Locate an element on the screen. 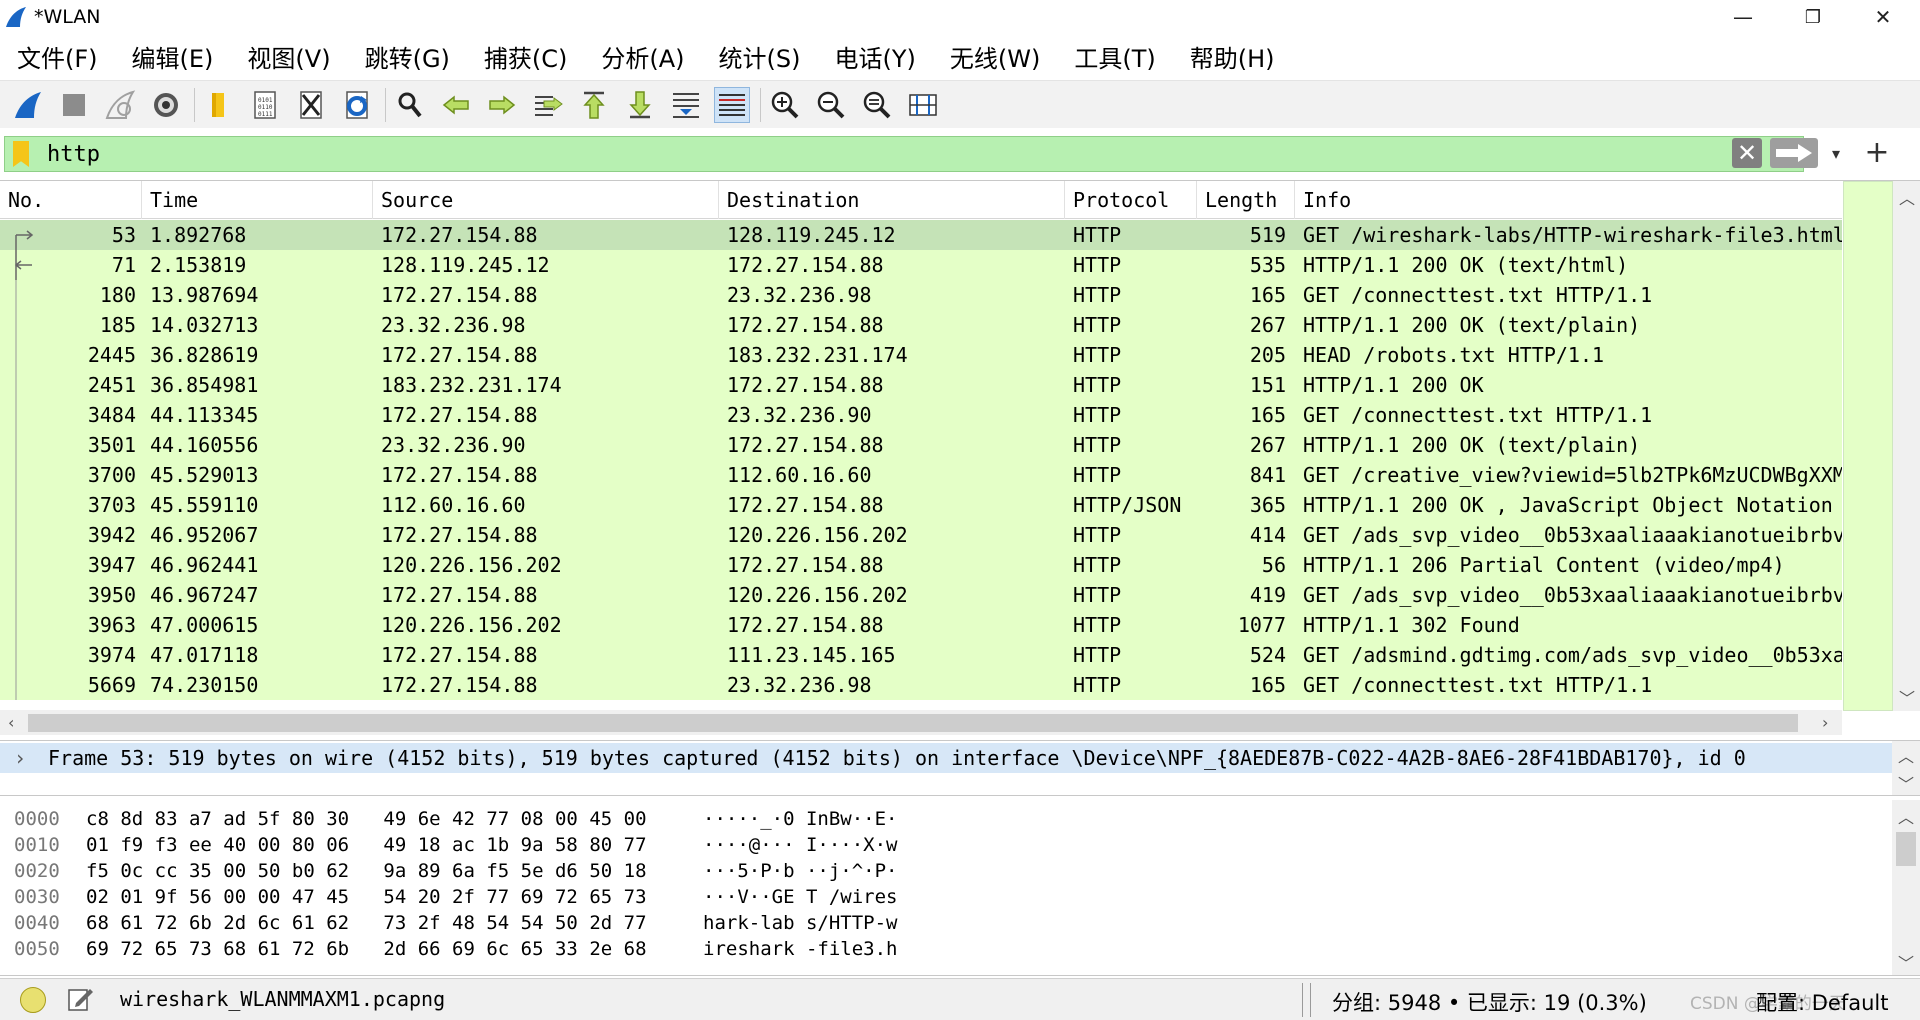 The image size is (1920, 1020). menu-help: 帮助(H) is located at coordinates (1232, 56).